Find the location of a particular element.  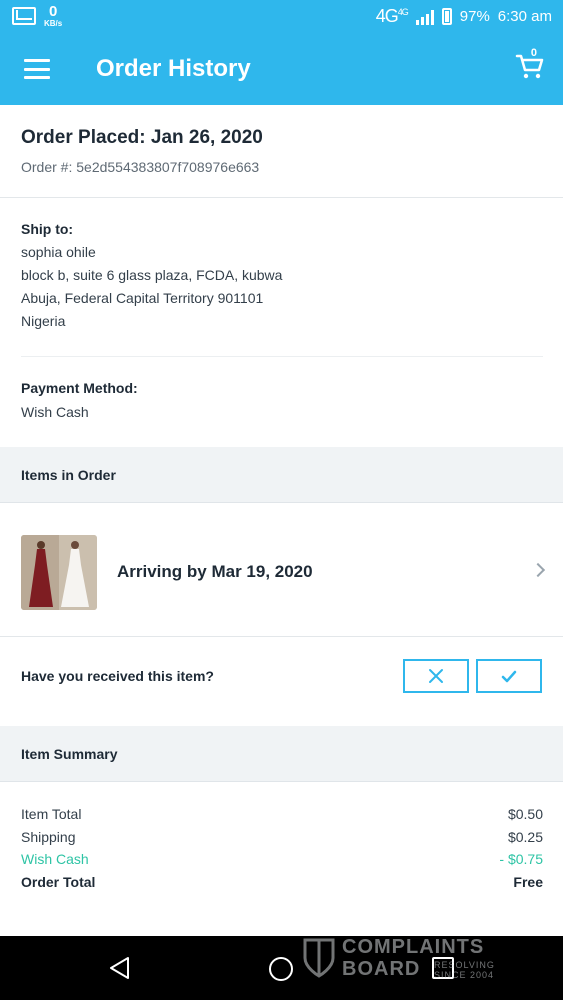

network-sup-label: 4G is located at coordinates (403, 12).